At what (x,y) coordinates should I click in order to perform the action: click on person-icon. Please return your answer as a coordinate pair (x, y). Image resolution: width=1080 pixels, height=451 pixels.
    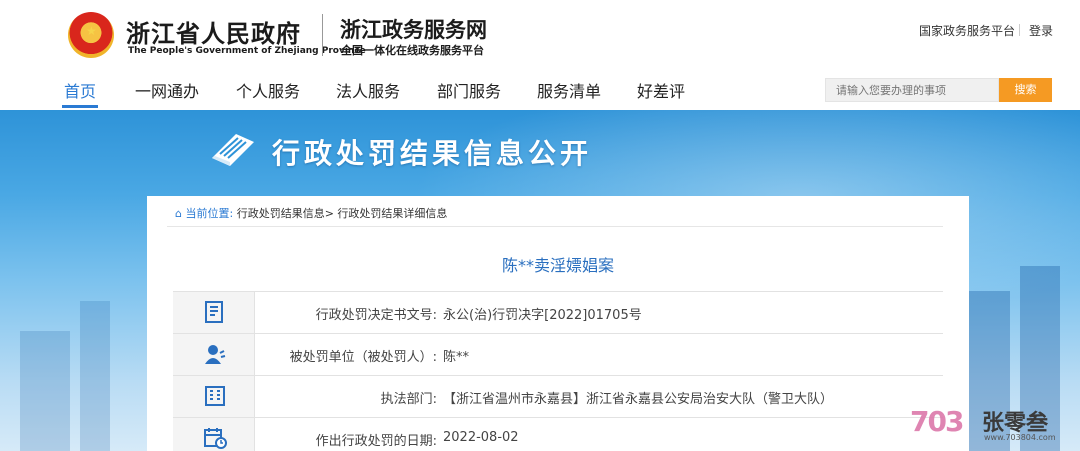
    Looking at the image, I should click on (215, 354).